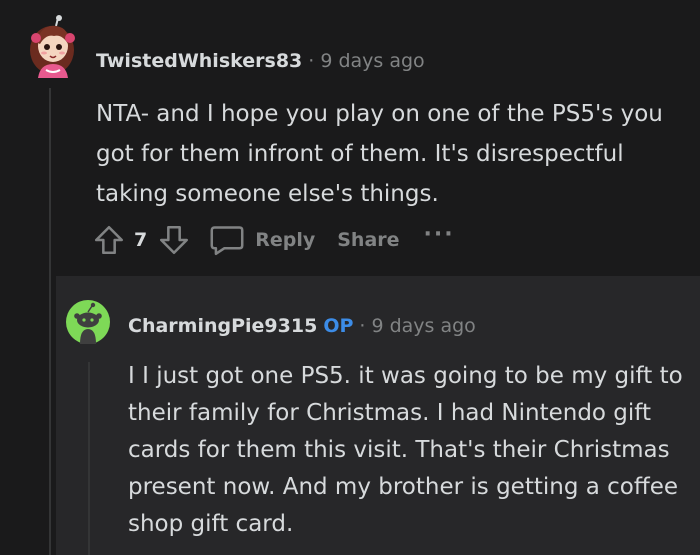 The width and height of the screenshot is (700, 555). I want to click on vote-count: 7, so click(141, 240).